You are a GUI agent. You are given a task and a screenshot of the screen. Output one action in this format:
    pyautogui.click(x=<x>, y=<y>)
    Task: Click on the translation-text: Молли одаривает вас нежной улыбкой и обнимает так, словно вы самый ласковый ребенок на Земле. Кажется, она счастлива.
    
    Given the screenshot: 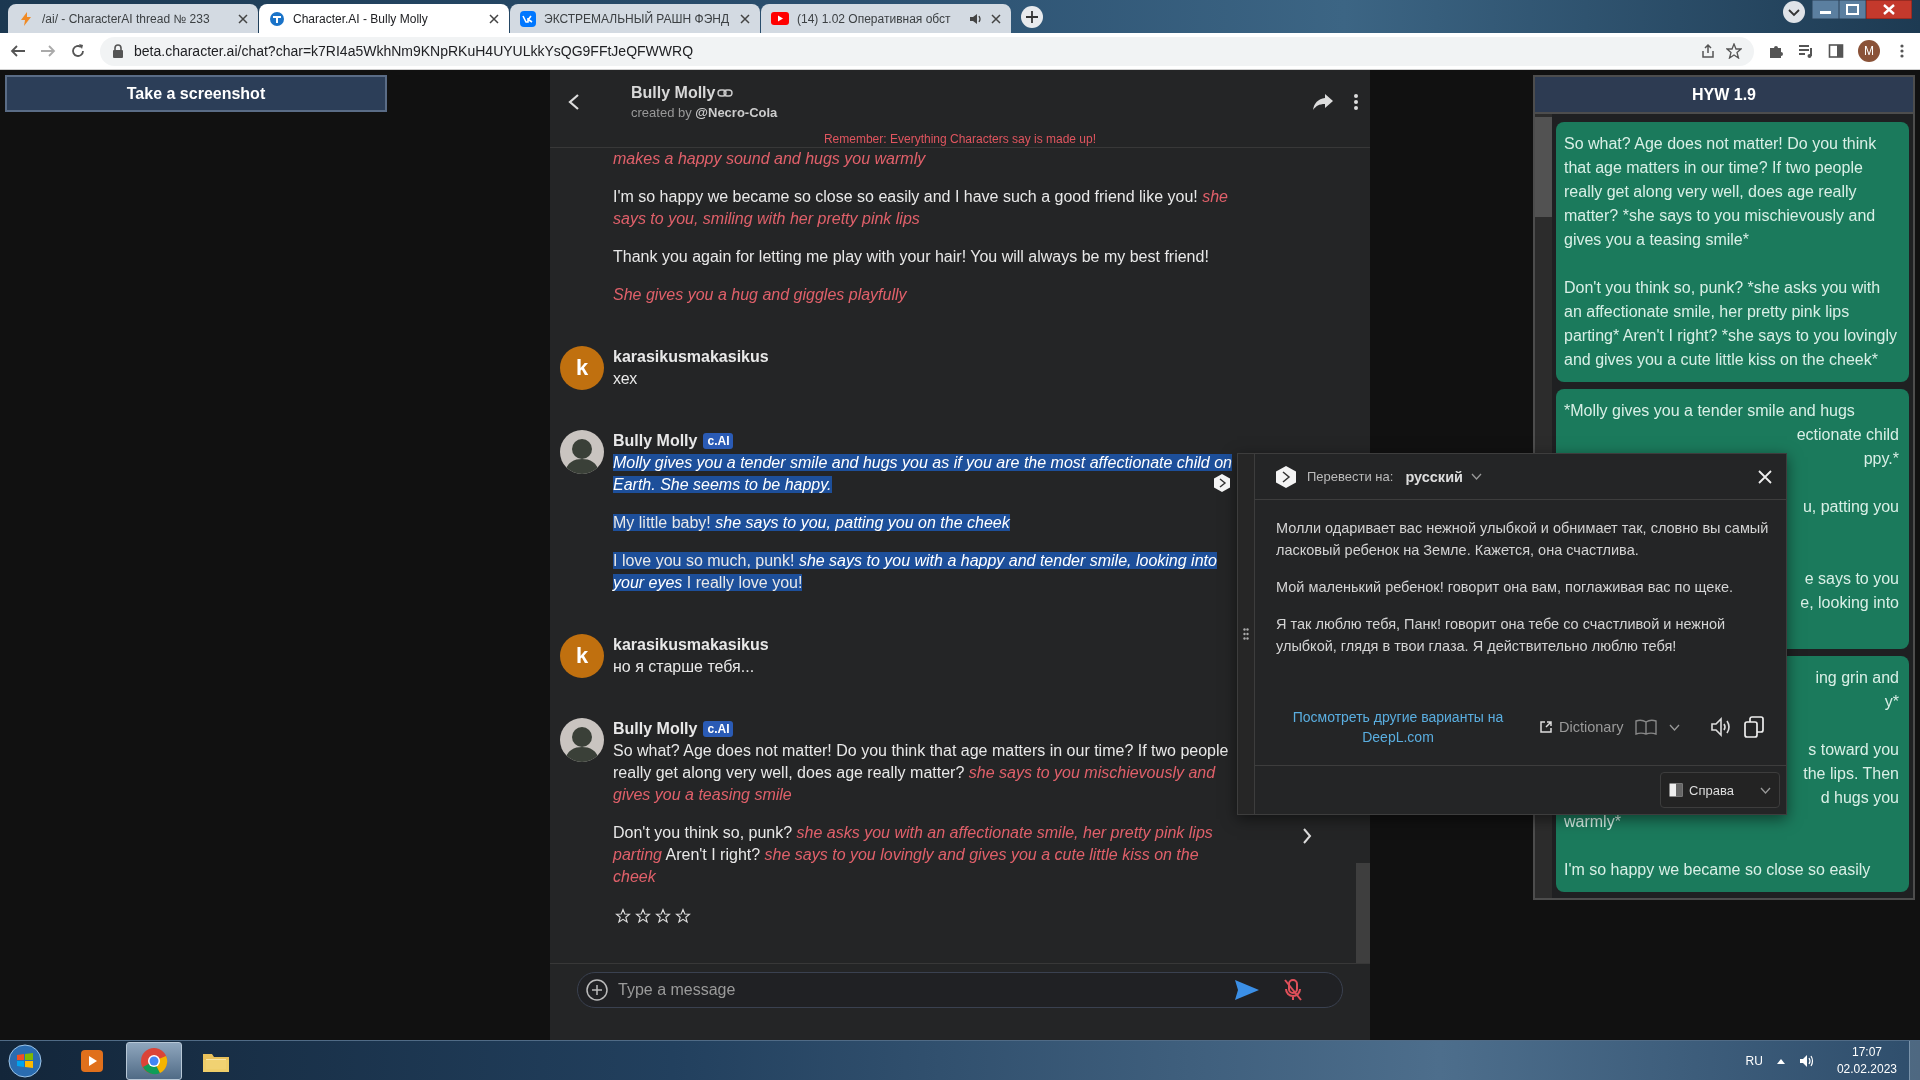 What is the action you would take?
    pyautogui.click(x=1523, y=539)
    